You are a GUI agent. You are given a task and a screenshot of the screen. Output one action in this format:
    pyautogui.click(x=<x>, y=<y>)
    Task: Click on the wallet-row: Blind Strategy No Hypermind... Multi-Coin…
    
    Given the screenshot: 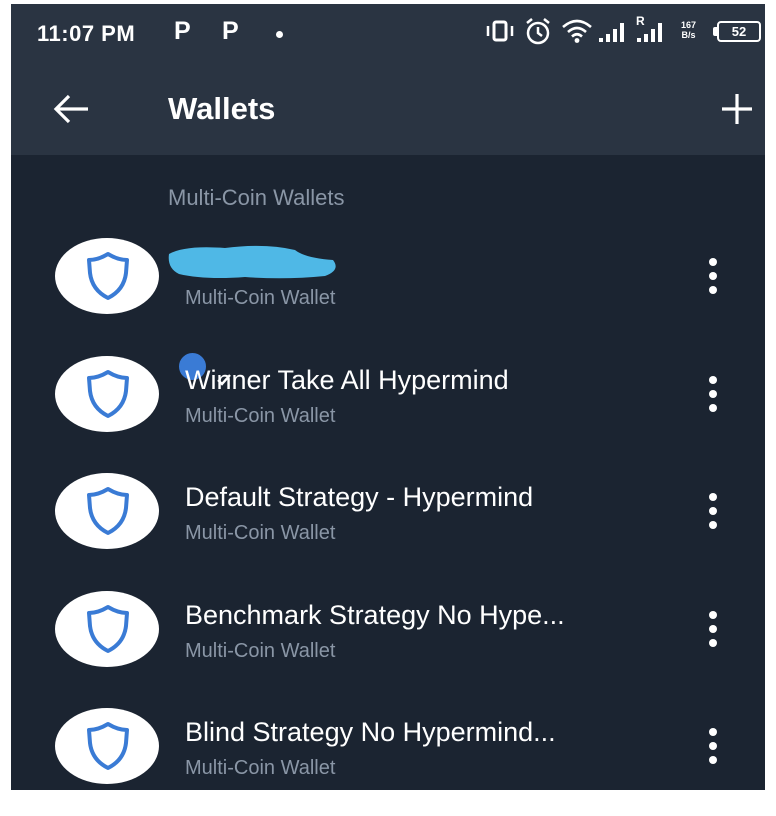 What is the action you would take?
    pyautogui.click(x=388, y=749)
    